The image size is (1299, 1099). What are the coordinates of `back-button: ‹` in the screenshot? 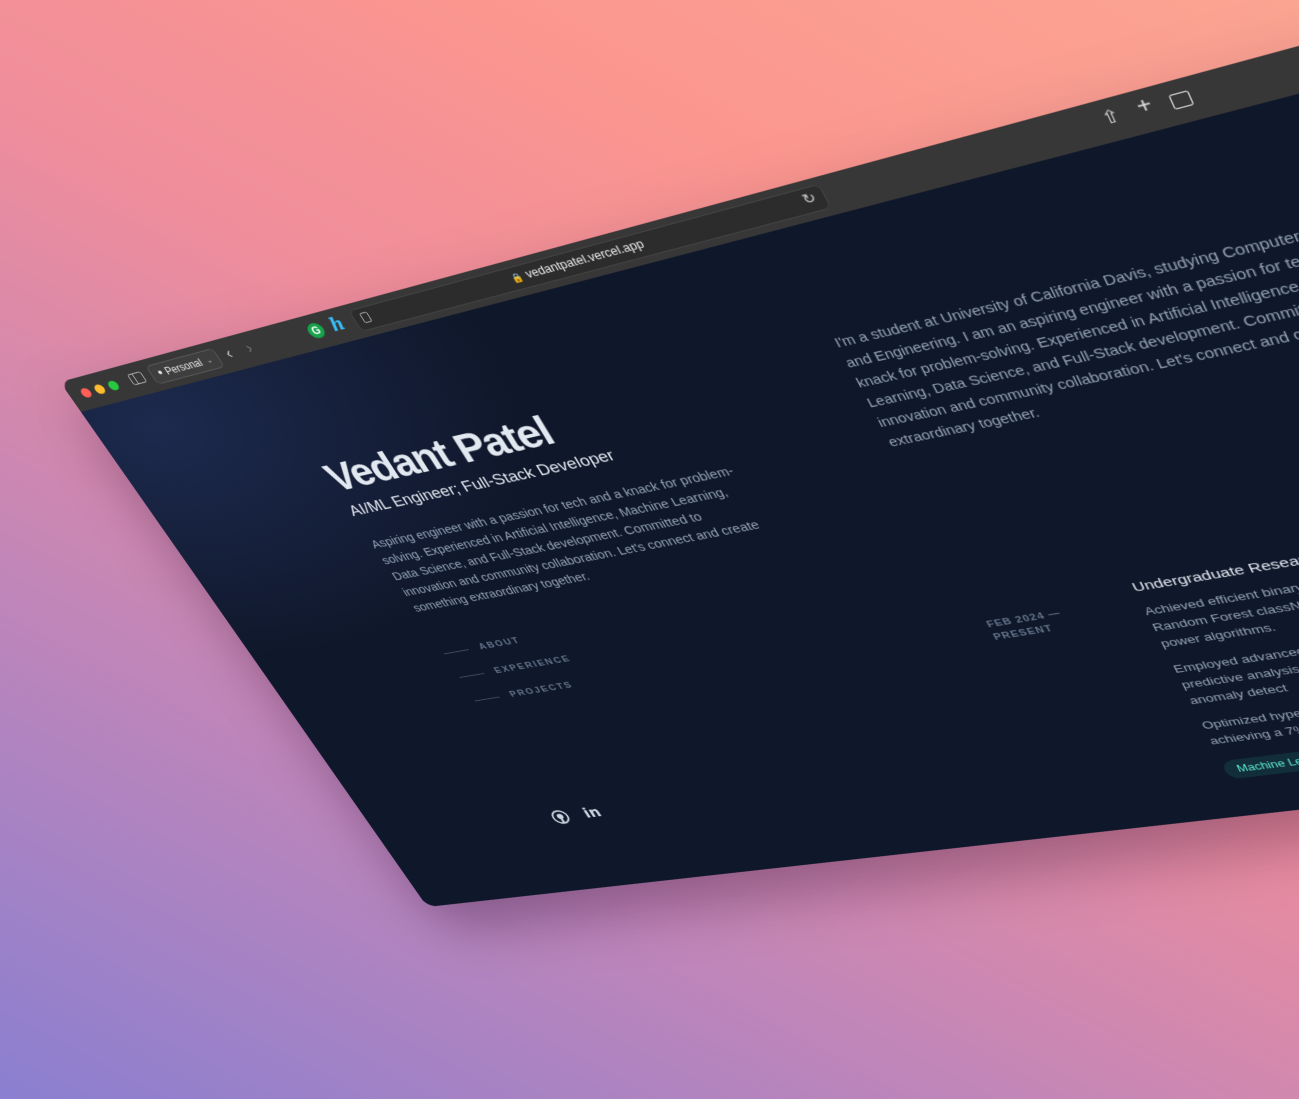 It's located at (228, 353).